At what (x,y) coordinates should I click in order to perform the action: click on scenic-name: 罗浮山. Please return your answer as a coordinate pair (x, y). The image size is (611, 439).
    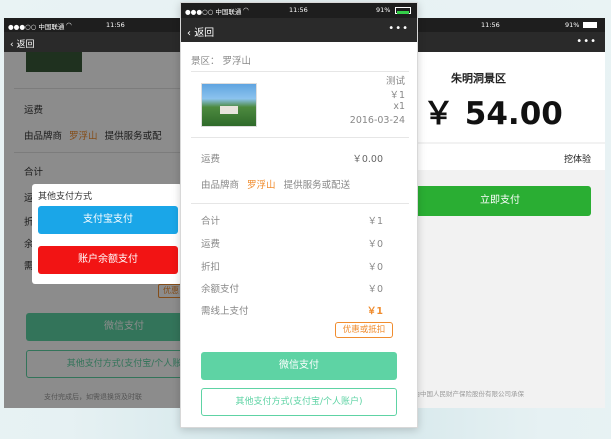
    Looking at the image, I should click on (237, 61).